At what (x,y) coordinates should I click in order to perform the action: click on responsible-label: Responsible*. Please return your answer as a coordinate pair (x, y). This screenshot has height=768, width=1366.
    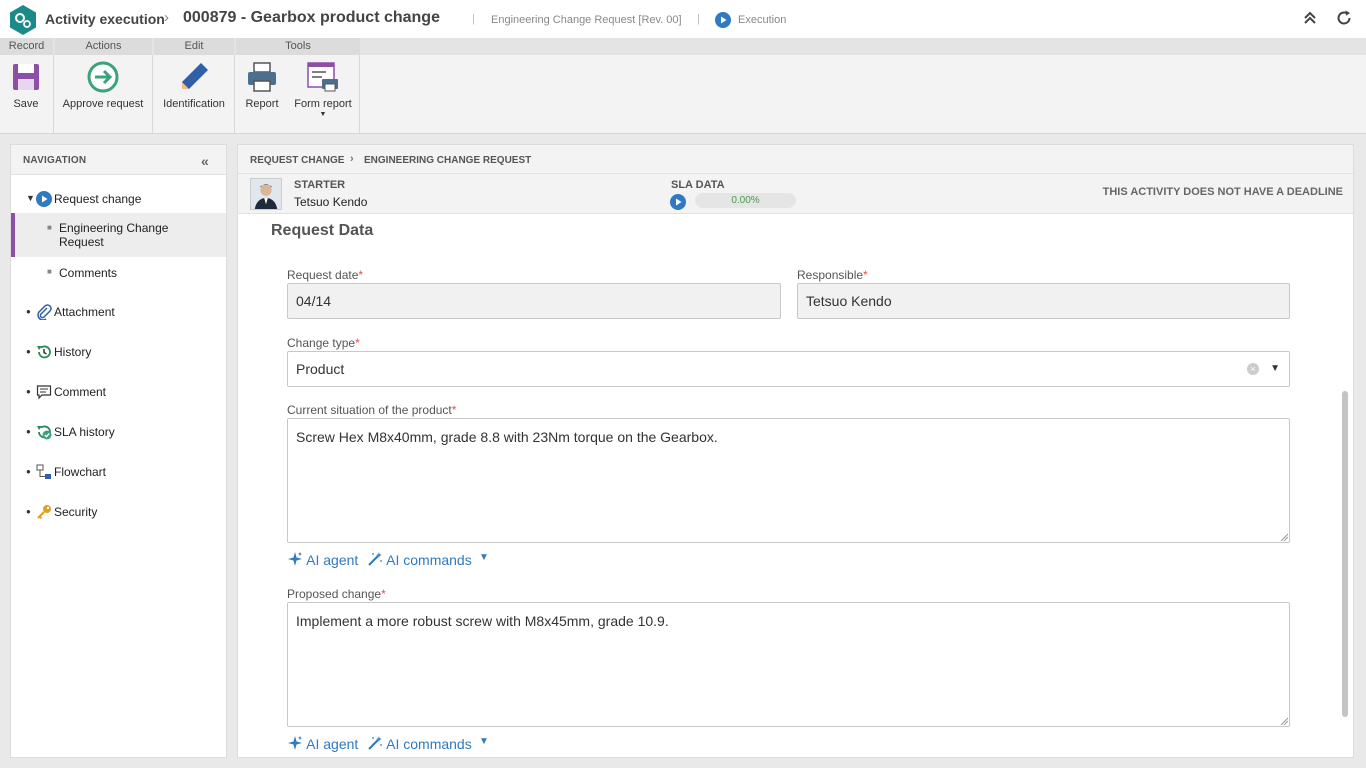
    Looking at the image, I should click on (832, 275).